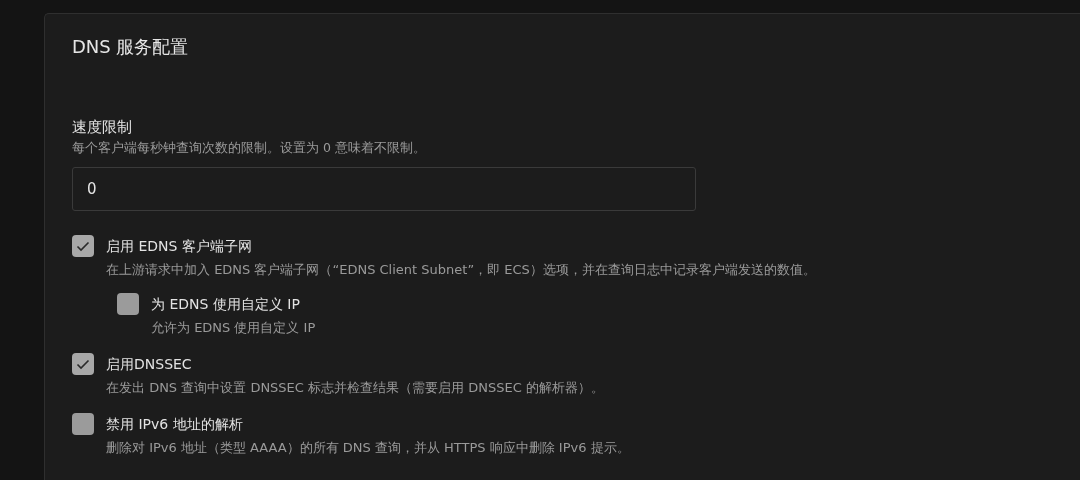  Describe the element at coordinates (149, 364) in the screenshot. I see `option-label: 启用DNSSEC` at that location.